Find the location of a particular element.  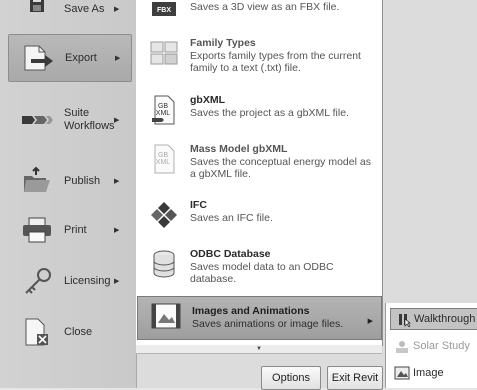

save-as-label: Save As is located at coordinates (84, 8).